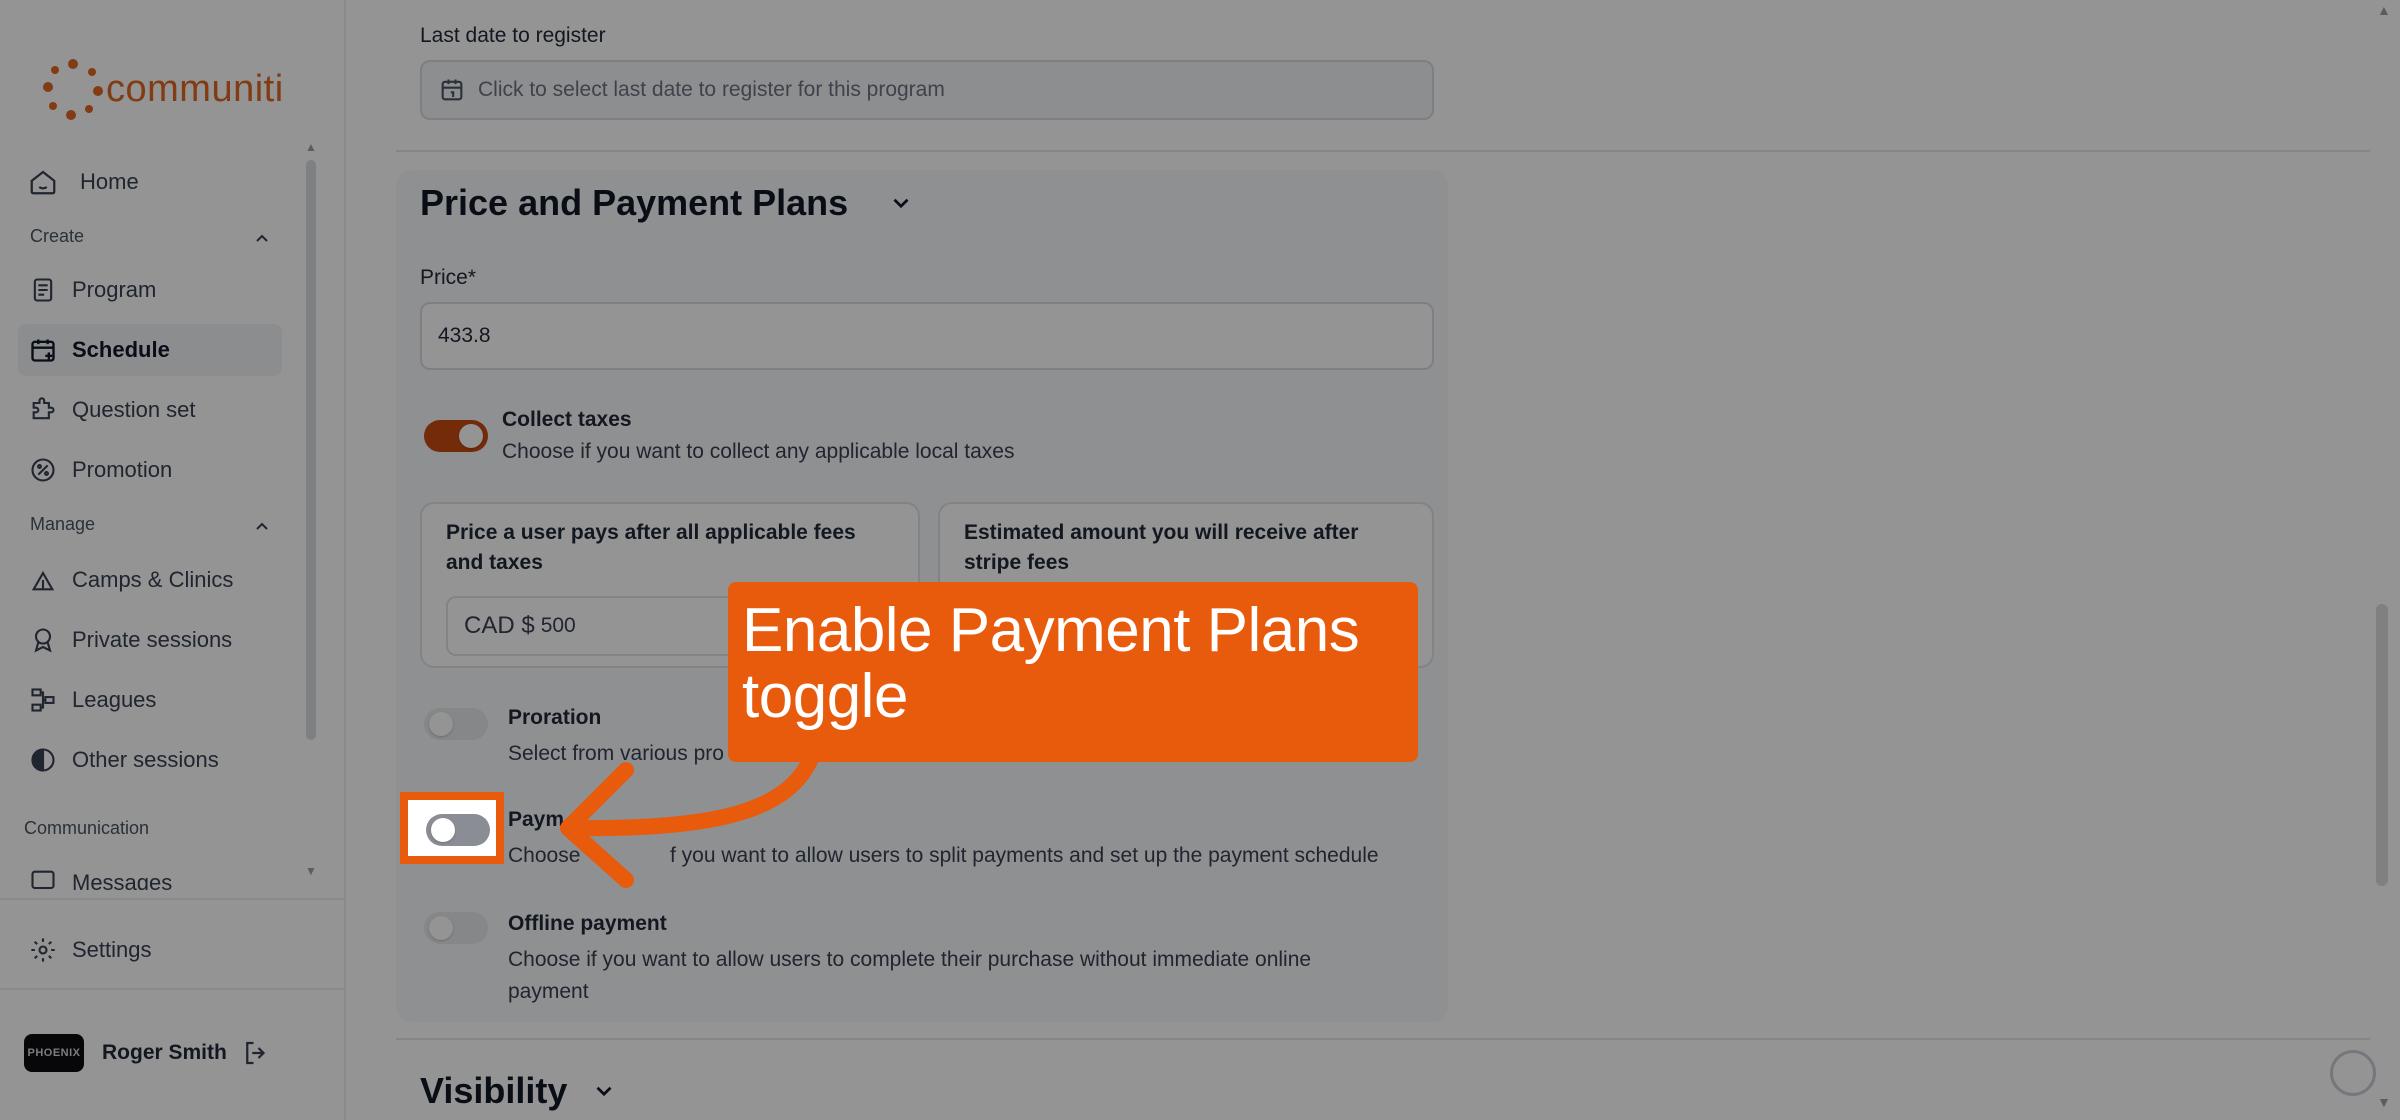  I want to click on callout-line: Enable Payment Plans, so click(1051, 630).